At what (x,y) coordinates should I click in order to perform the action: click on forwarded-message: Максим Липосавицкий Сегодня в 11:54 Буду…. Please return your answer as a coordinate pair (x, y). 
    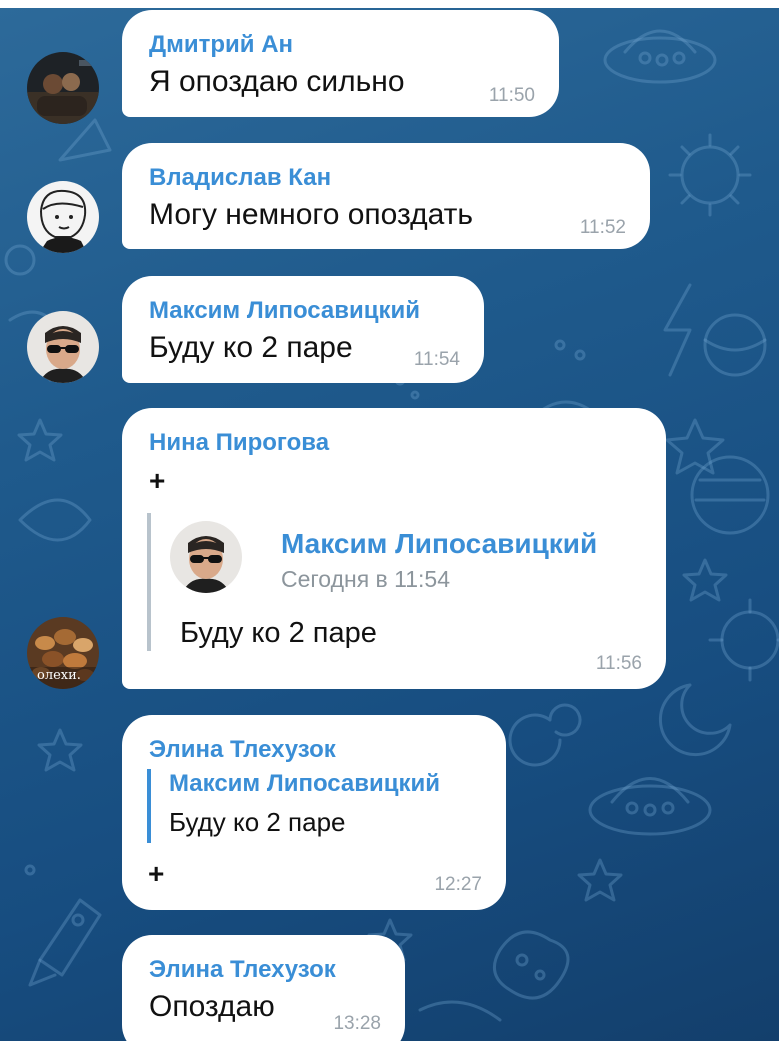
    Looking at the image, I should click on (389, 582).